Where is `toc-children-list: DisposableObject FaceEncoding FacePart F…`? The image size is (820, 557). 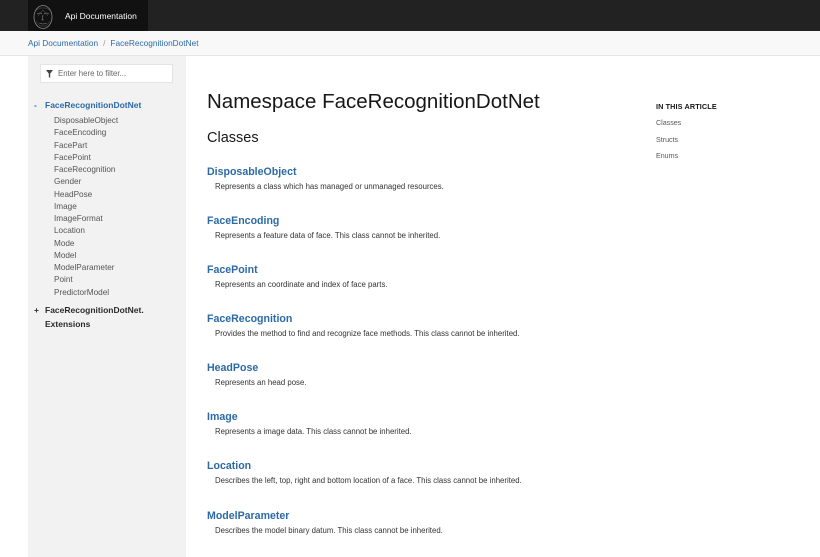
toc-children-list: DisposableObject FaceEncoding FacePart F… is located at coordinates (119, 207).